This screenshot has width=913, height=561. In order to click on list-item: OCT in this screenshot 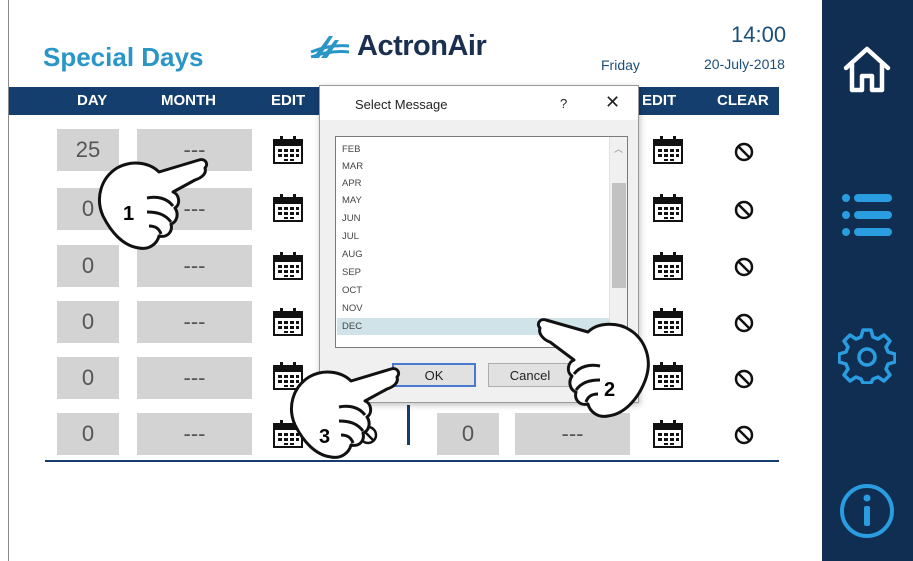, I will do `click(473, 290)`.